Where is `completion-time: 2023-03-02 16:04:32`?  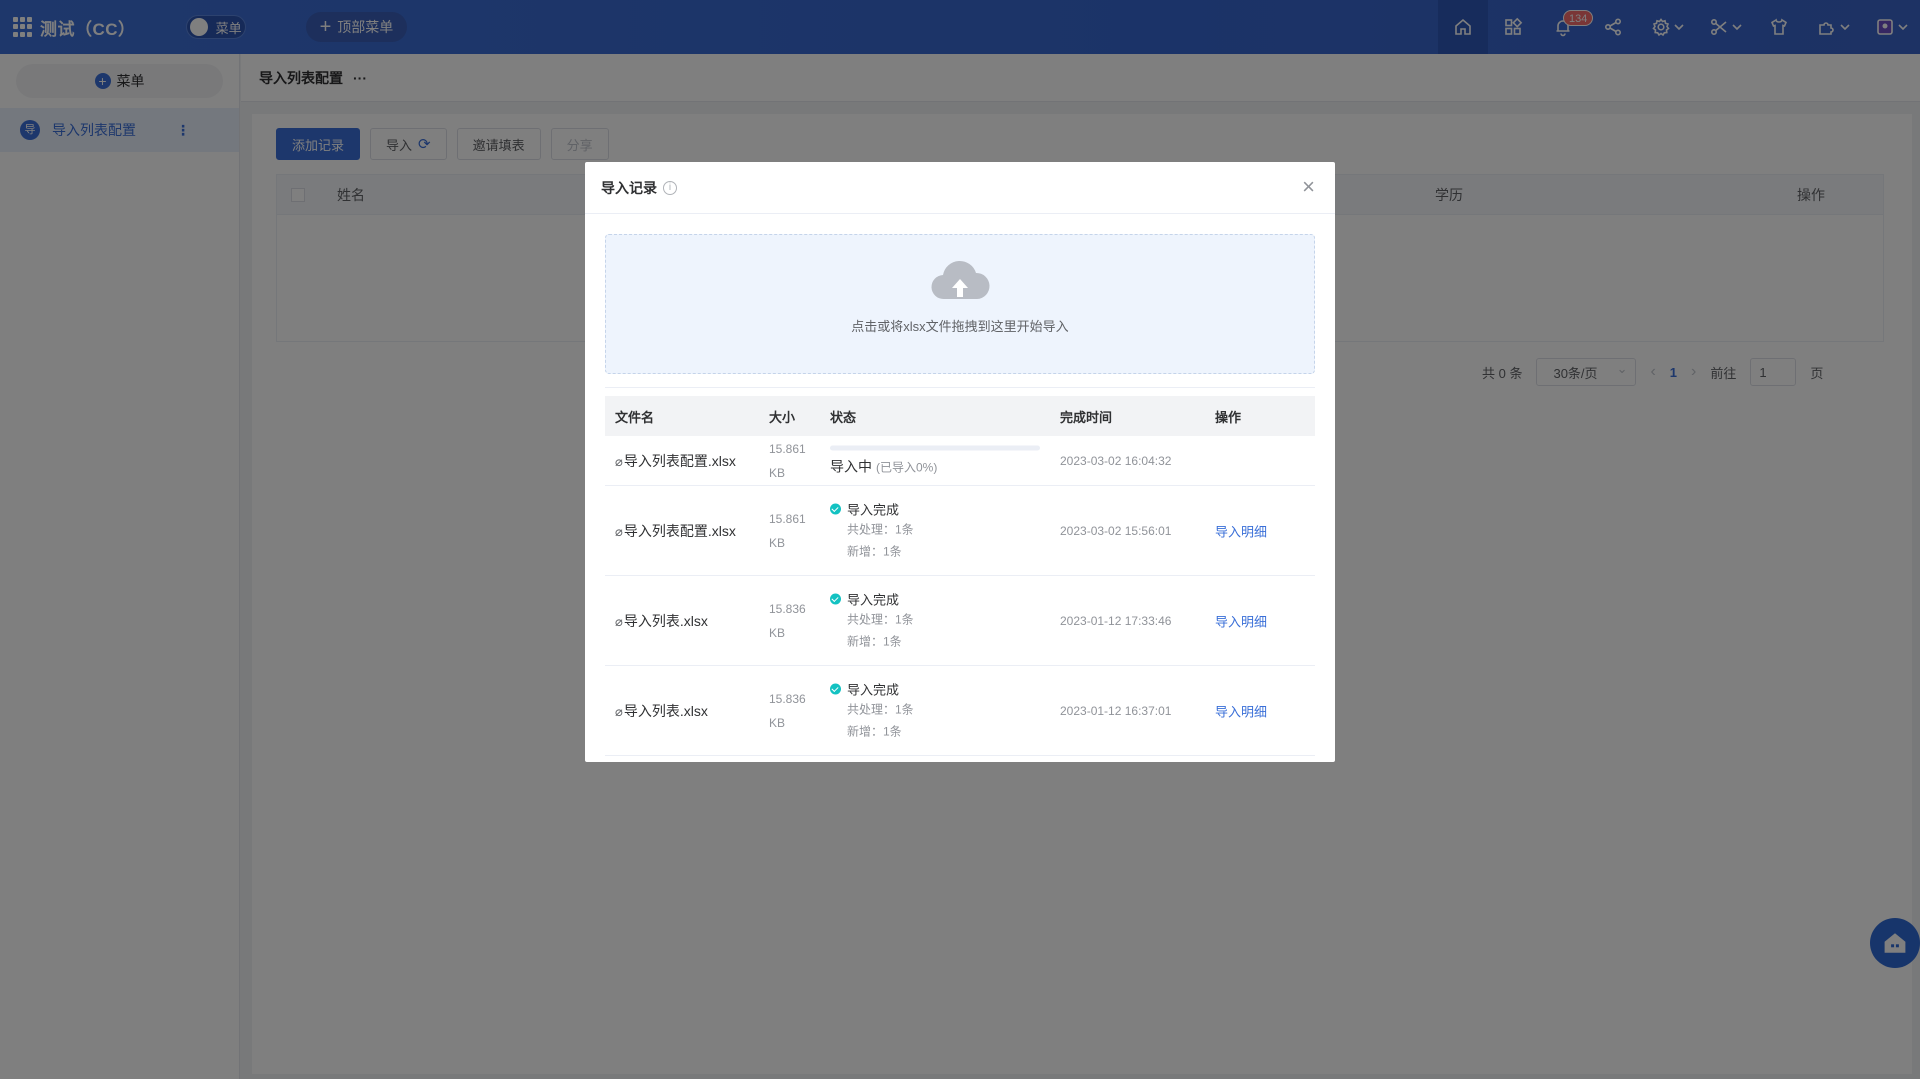 completion-time: 2023-03-02 16:04:32 is located at coordinates (1116, 460).